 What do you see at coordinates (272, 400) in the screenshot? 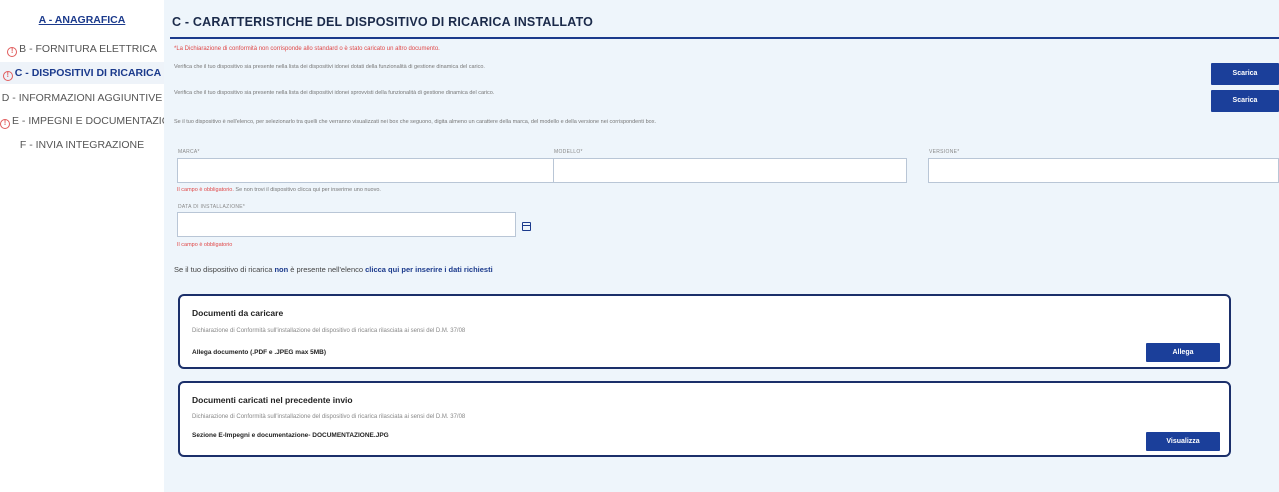
I see `card-title: Documenti caricati nel precedente invio` at bounding box center [272, 400].